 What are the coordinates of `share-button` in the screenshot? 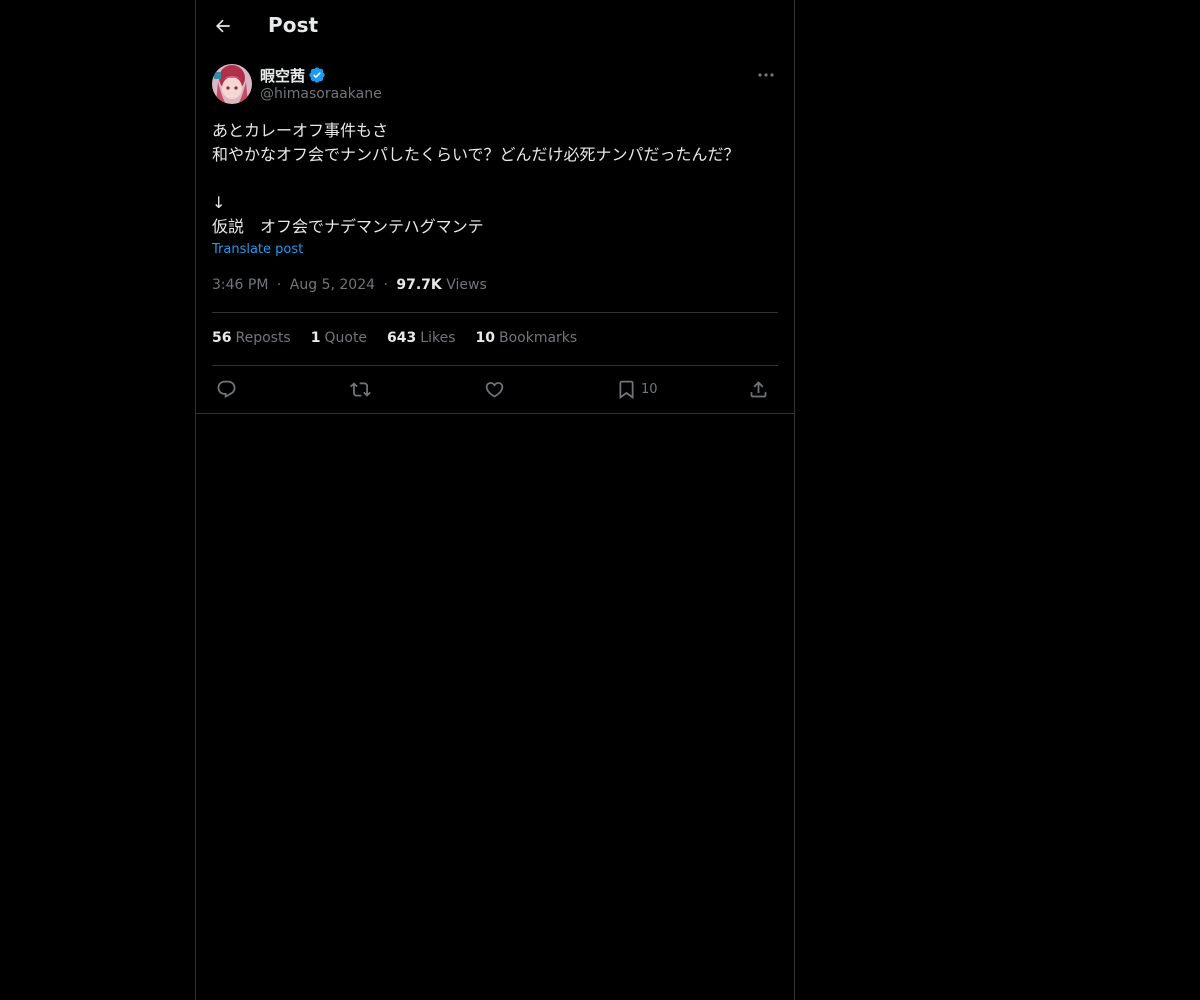 It's located at (758, 389).